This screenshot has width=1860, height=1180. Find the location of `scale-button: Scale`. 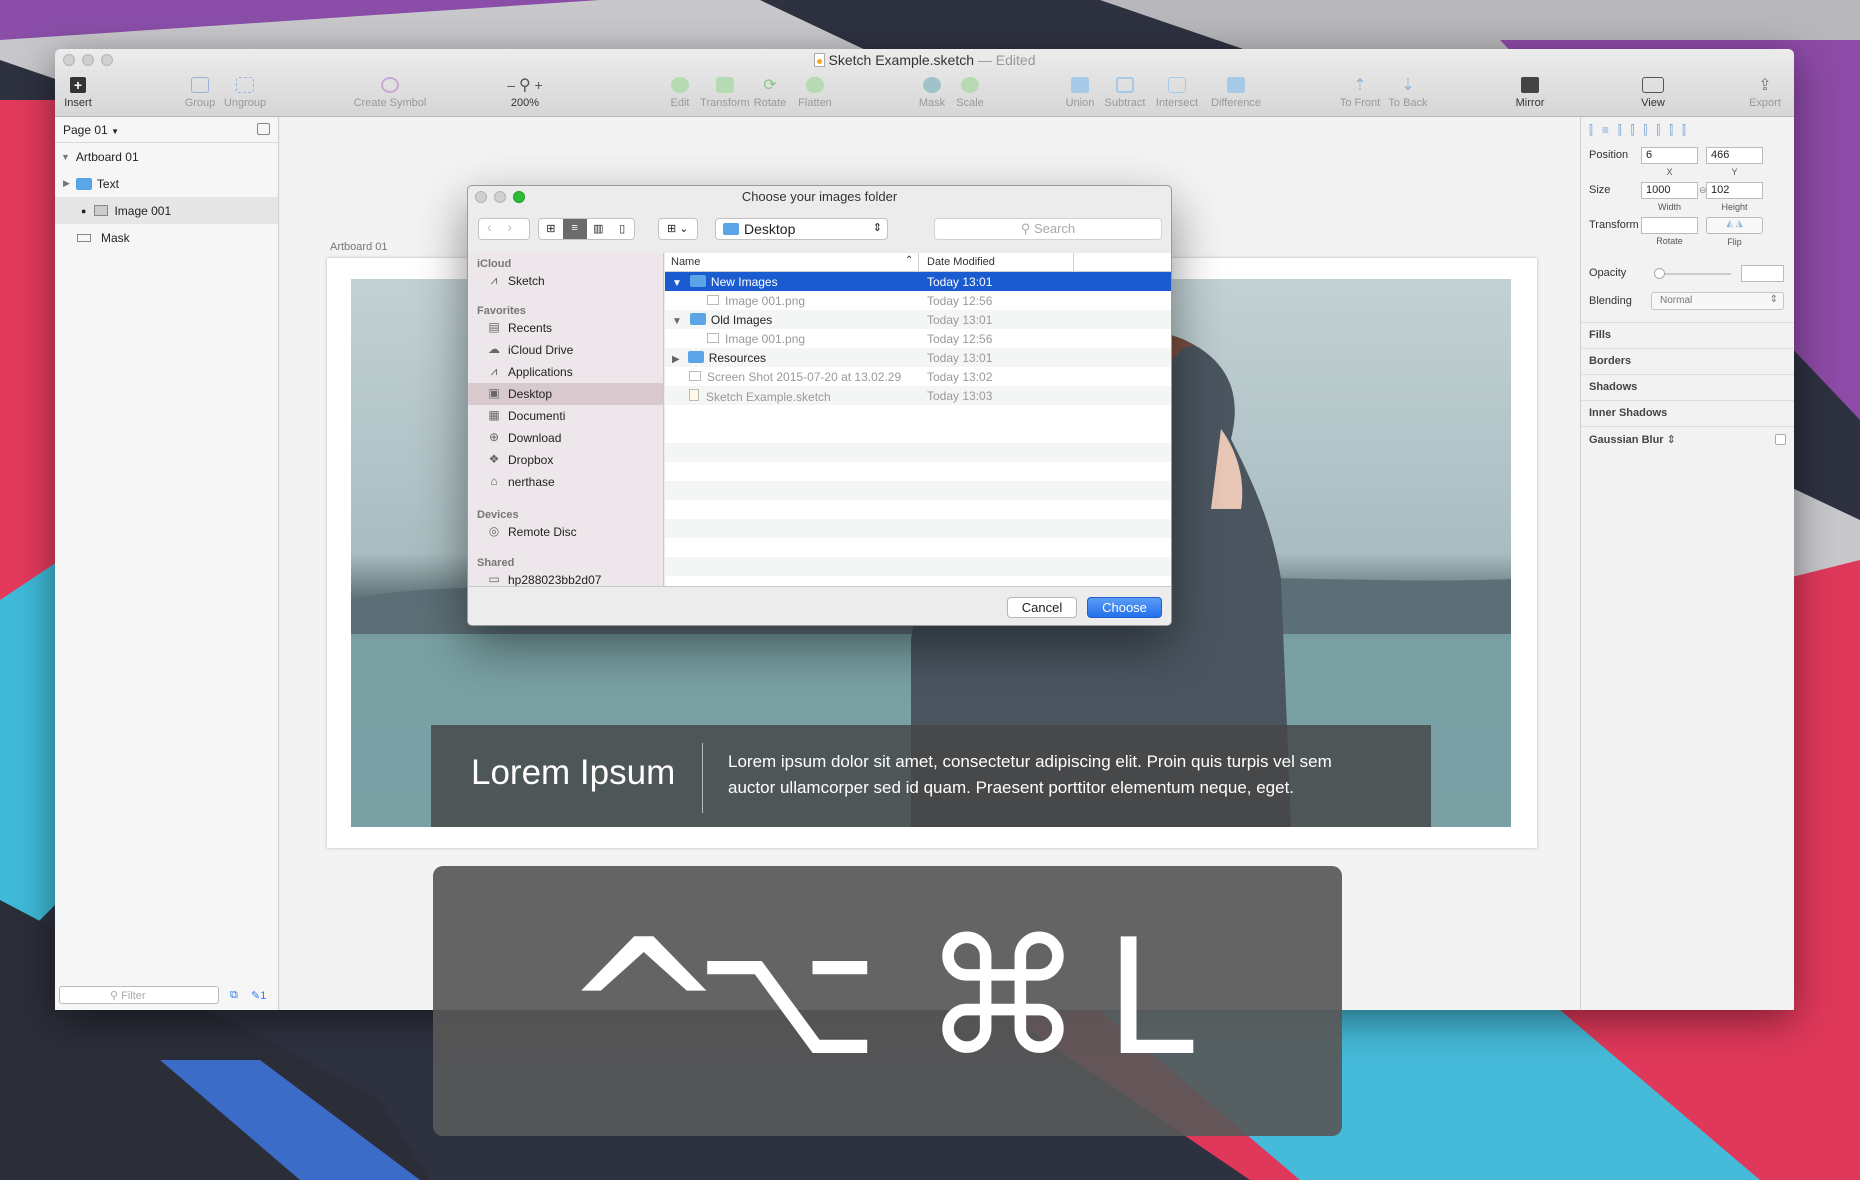

scale-button: Scale is located at coordinates (970, 91).